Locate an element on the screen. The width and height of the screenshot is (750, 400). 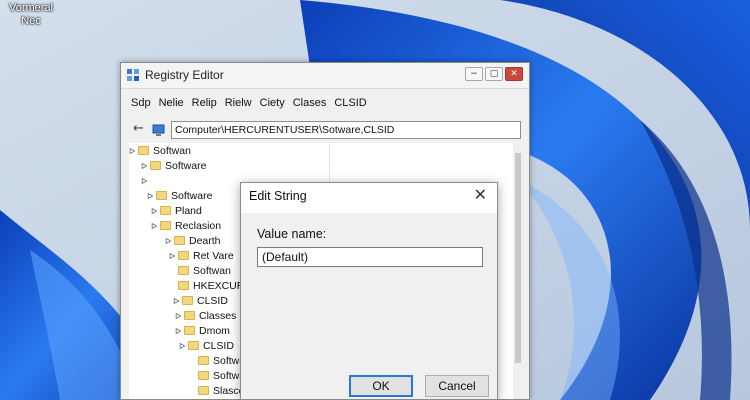
scrollbar-thumb is located at coordinates (518, 258).